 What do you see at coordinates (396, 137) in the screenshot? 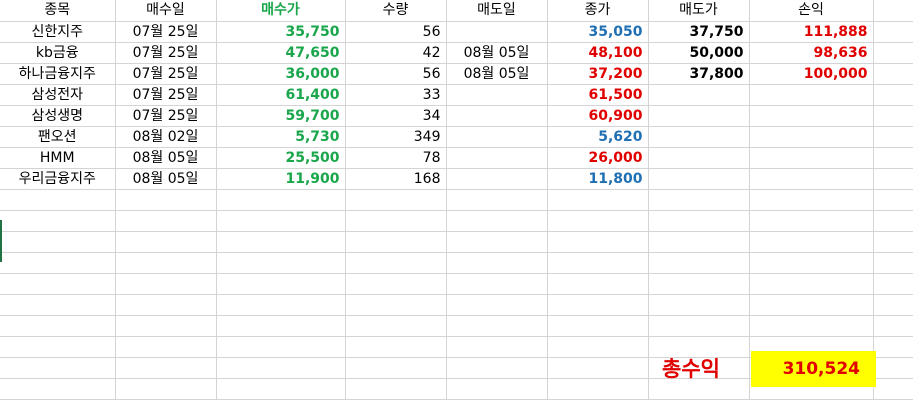
I see `cell-qty: 349` at bounding box center [396, 137].